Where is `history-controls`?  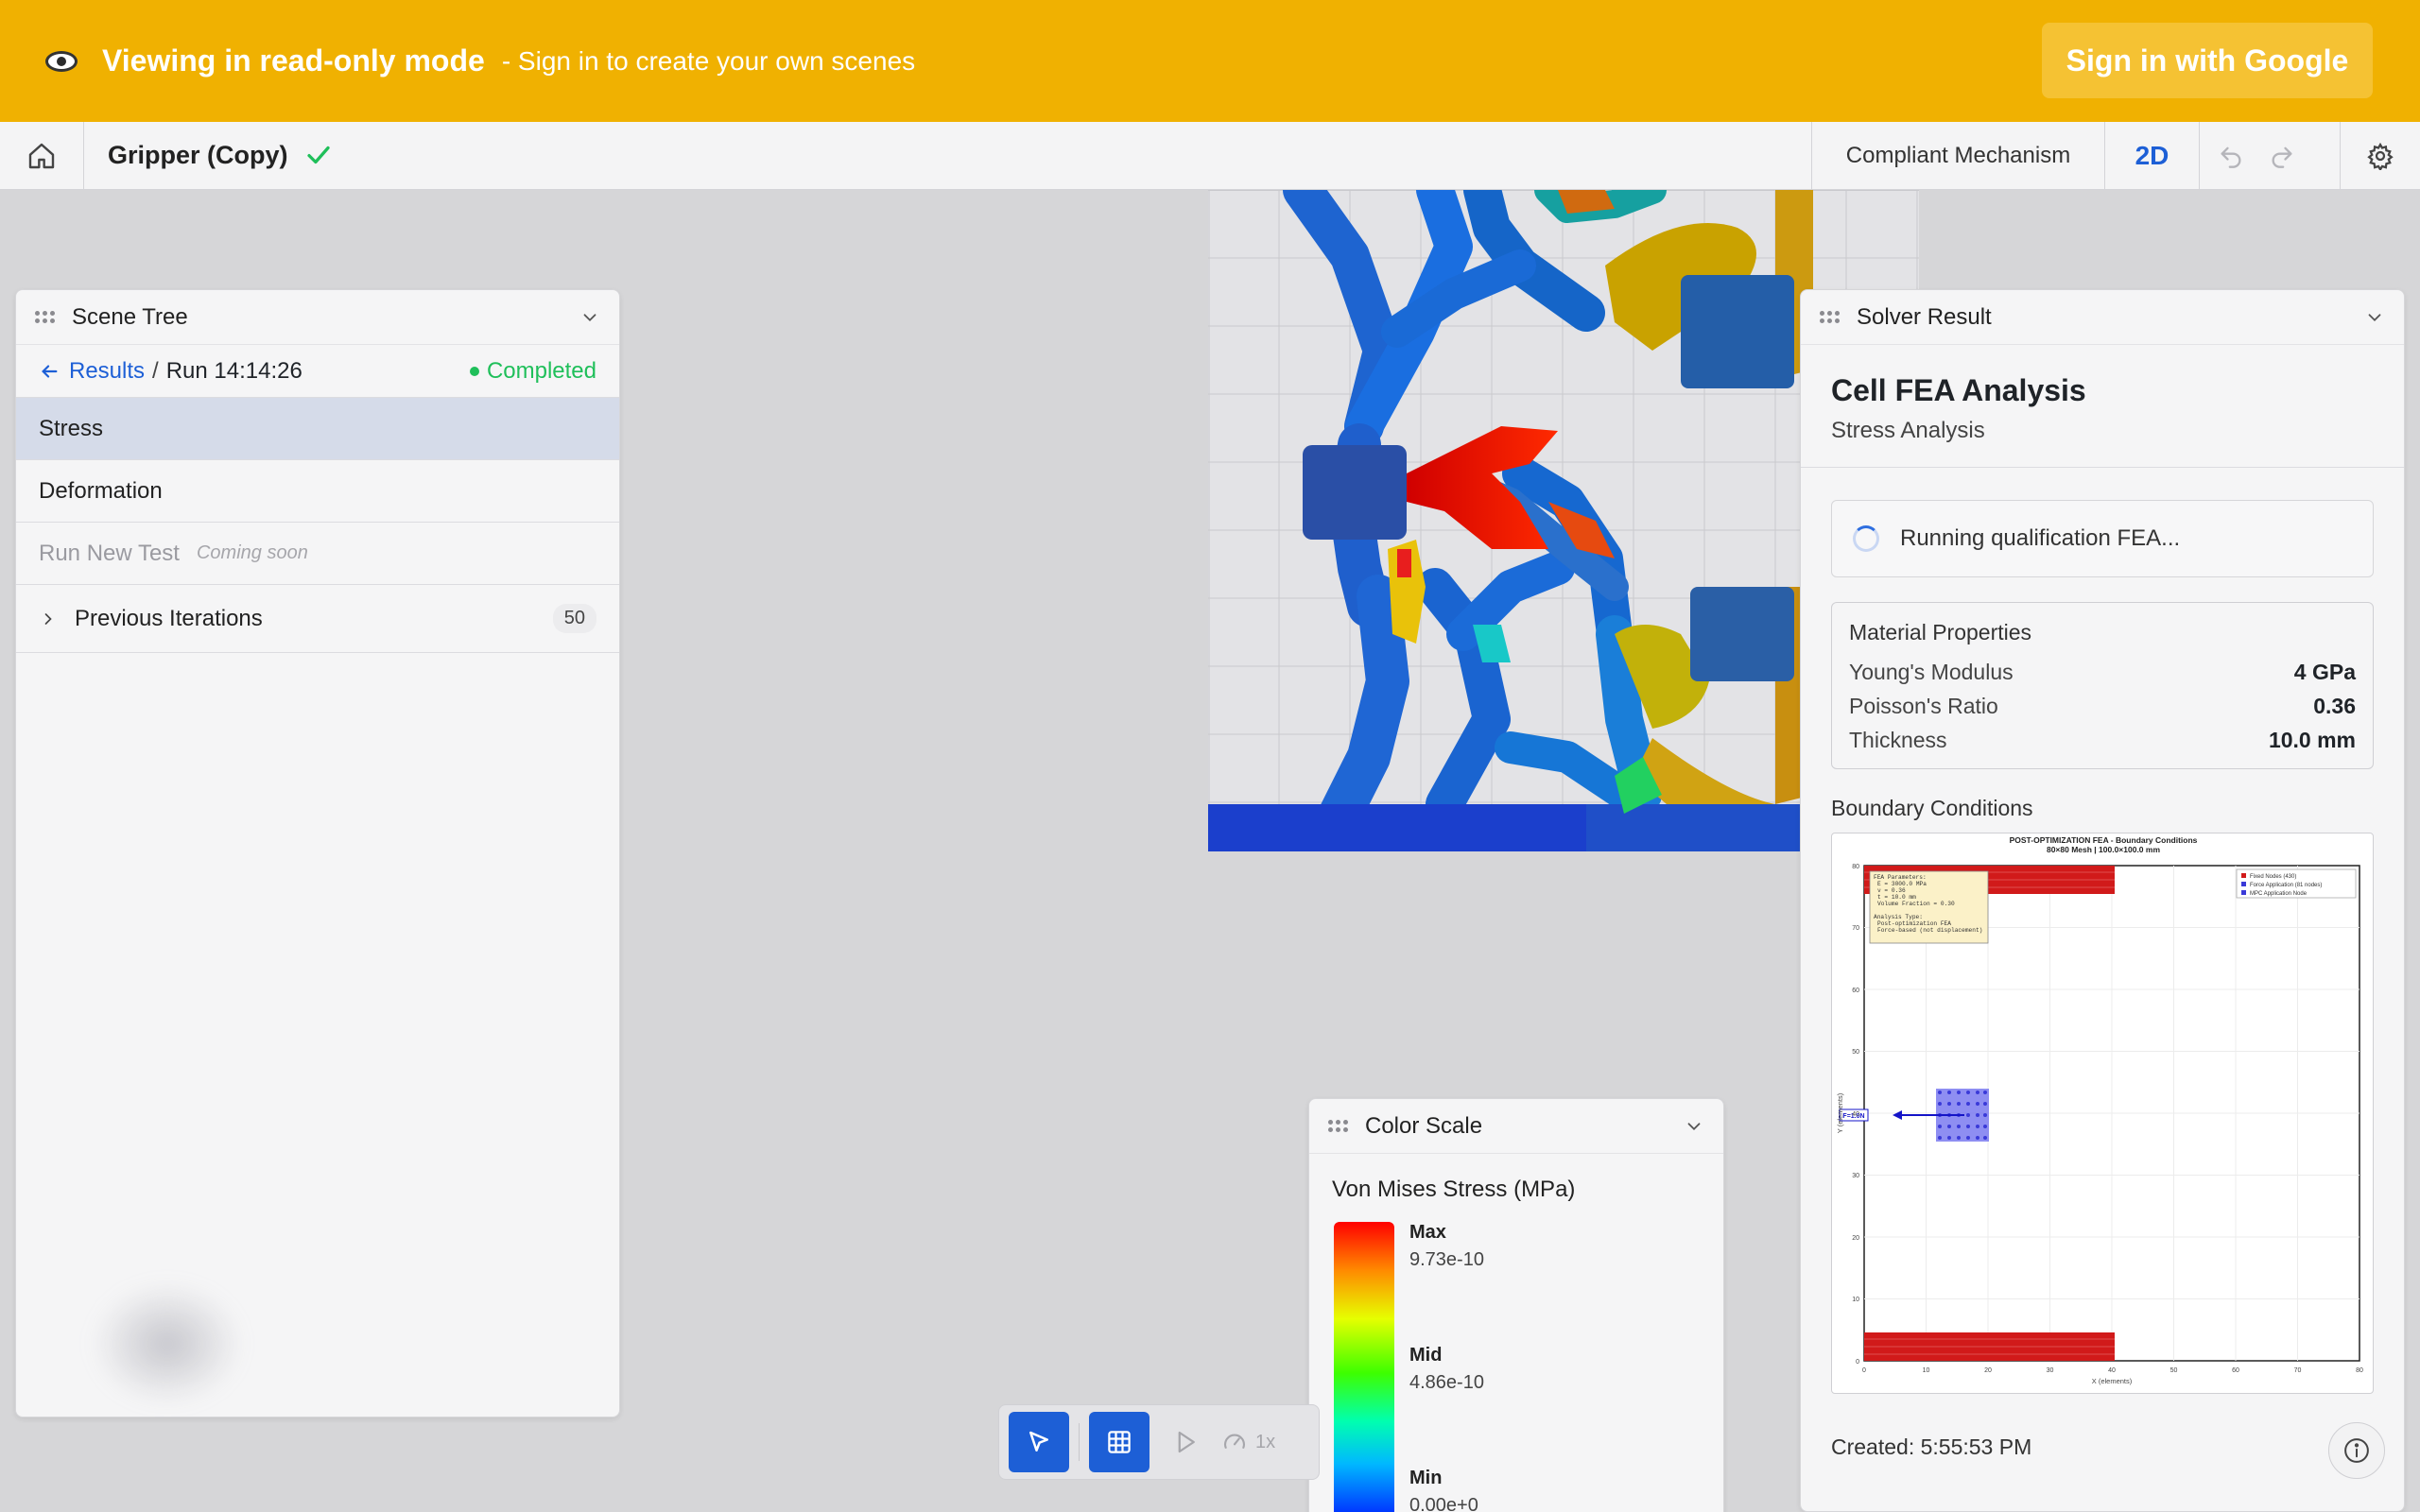 history-controls is located at coordinates (2255, 156).